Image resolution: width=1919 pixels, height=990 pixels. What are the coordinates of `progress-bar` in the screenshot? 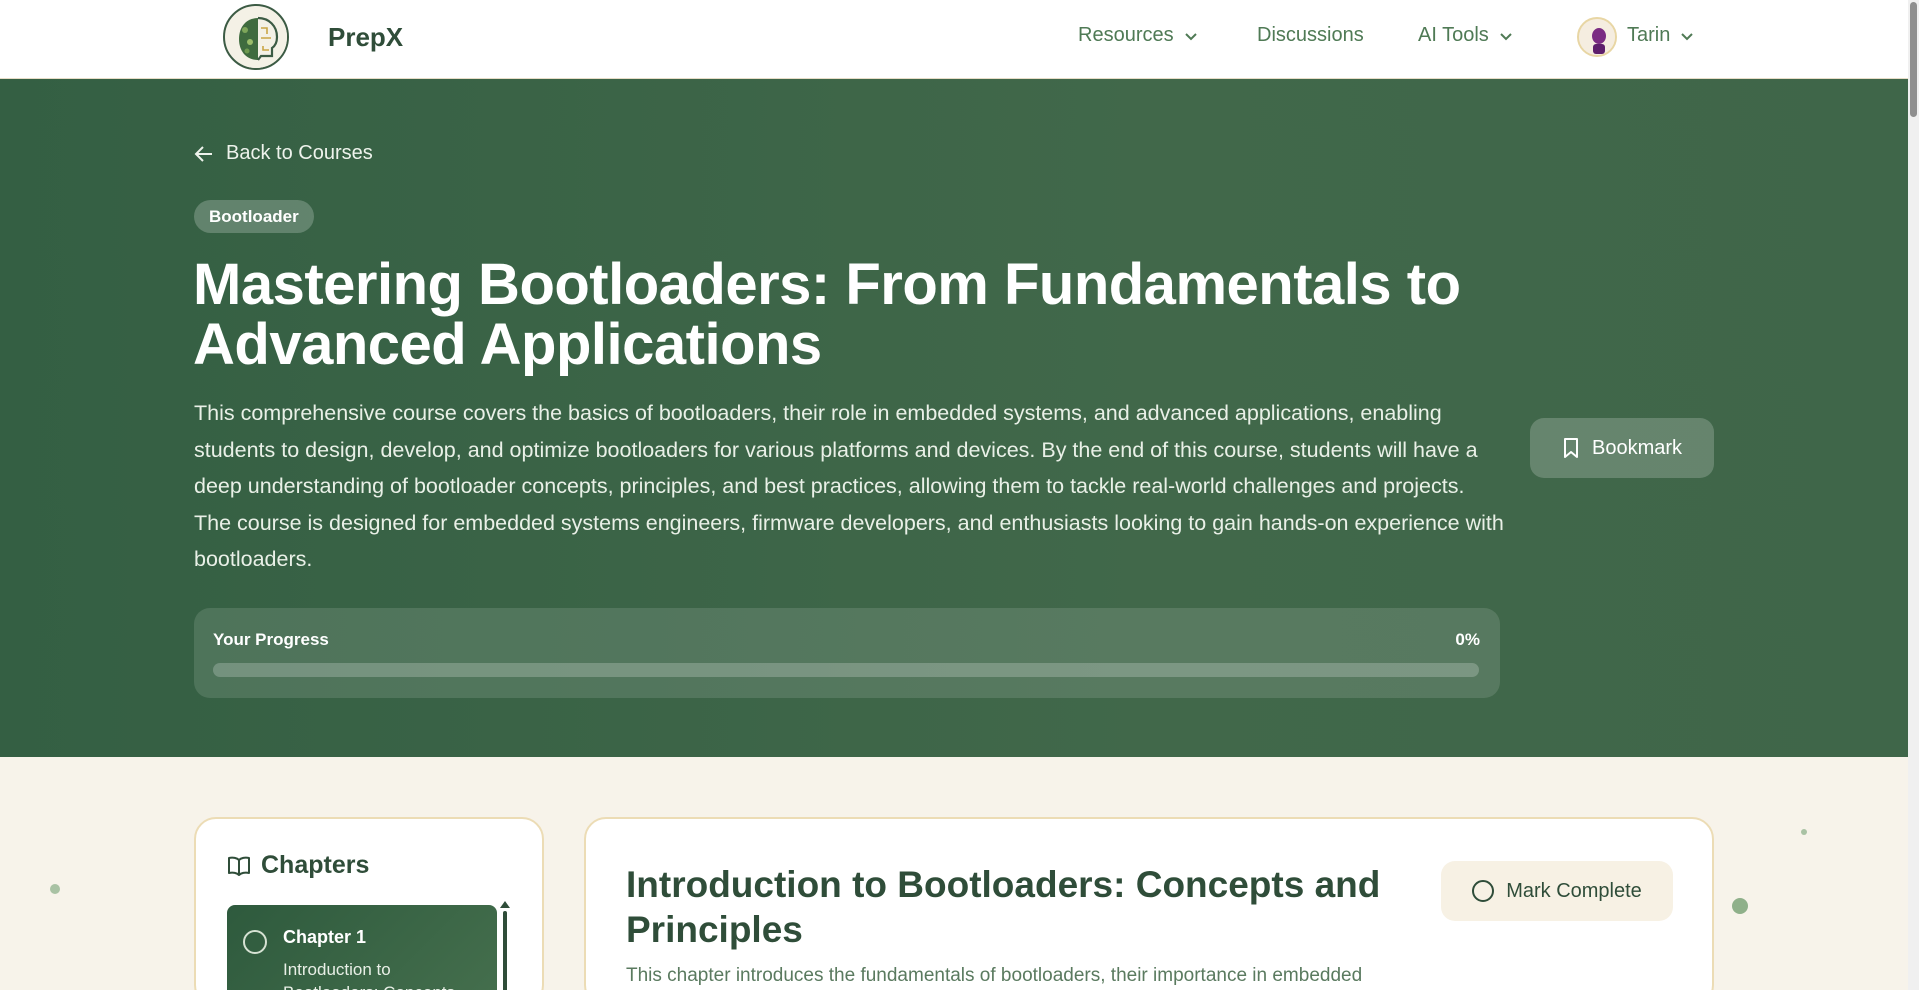 It's located at (846, 670).